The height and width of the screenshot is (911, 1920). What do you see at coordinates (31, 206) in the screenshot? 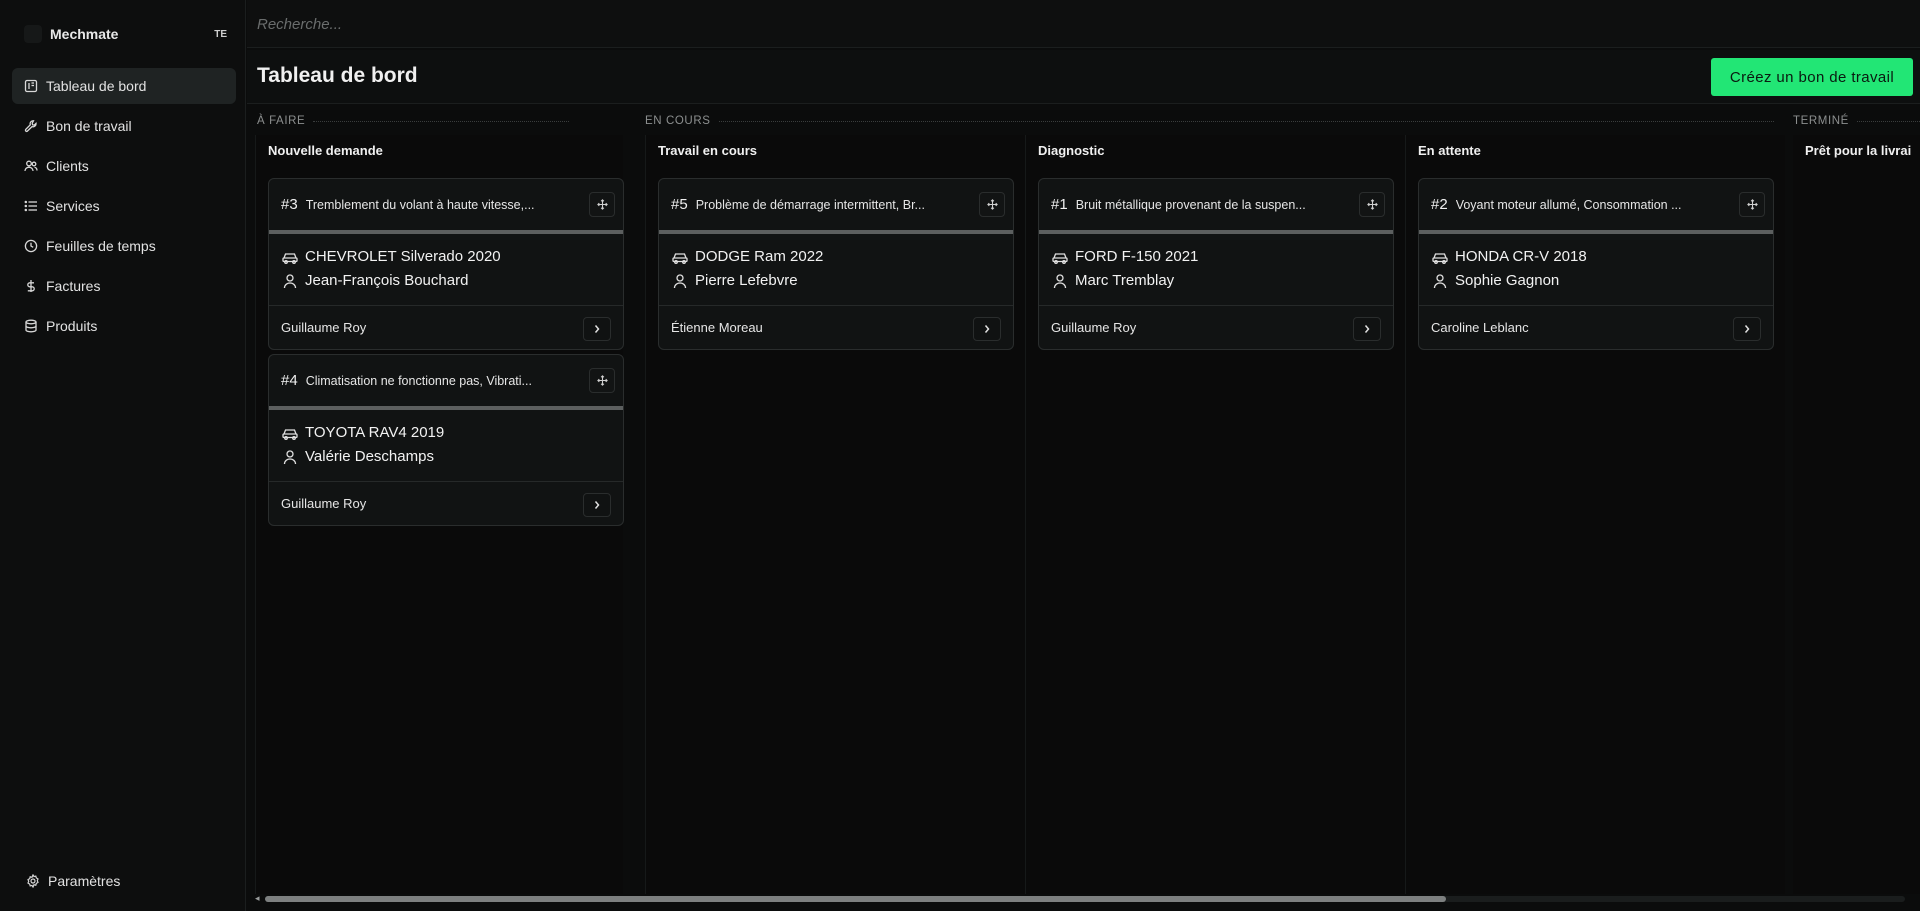
I see `list-icon` at bounding box center [31, 206].